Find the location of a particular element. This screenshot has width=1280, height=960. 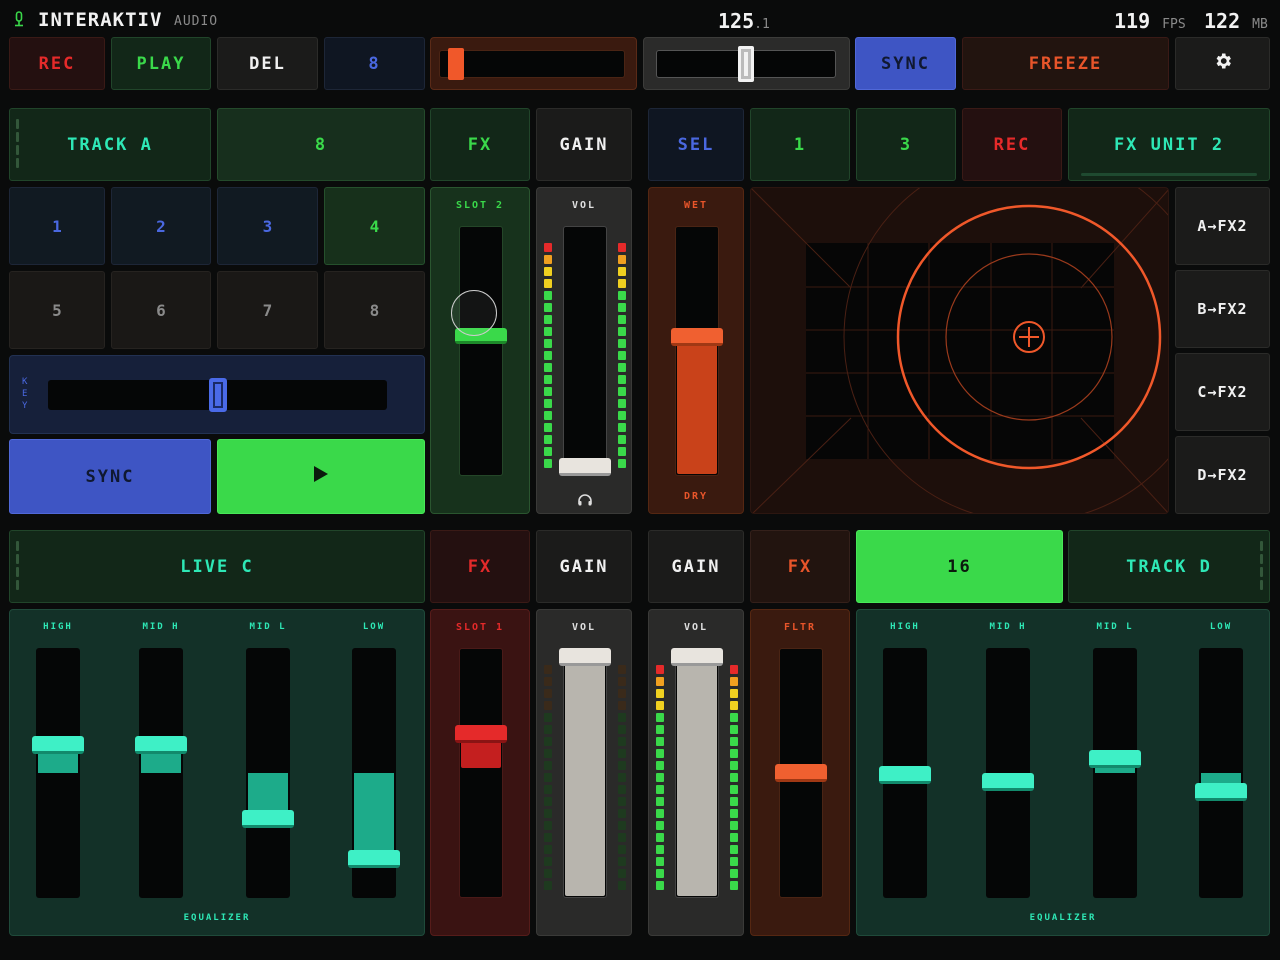

deck-a-play-button is located at coordinates (321, 476).